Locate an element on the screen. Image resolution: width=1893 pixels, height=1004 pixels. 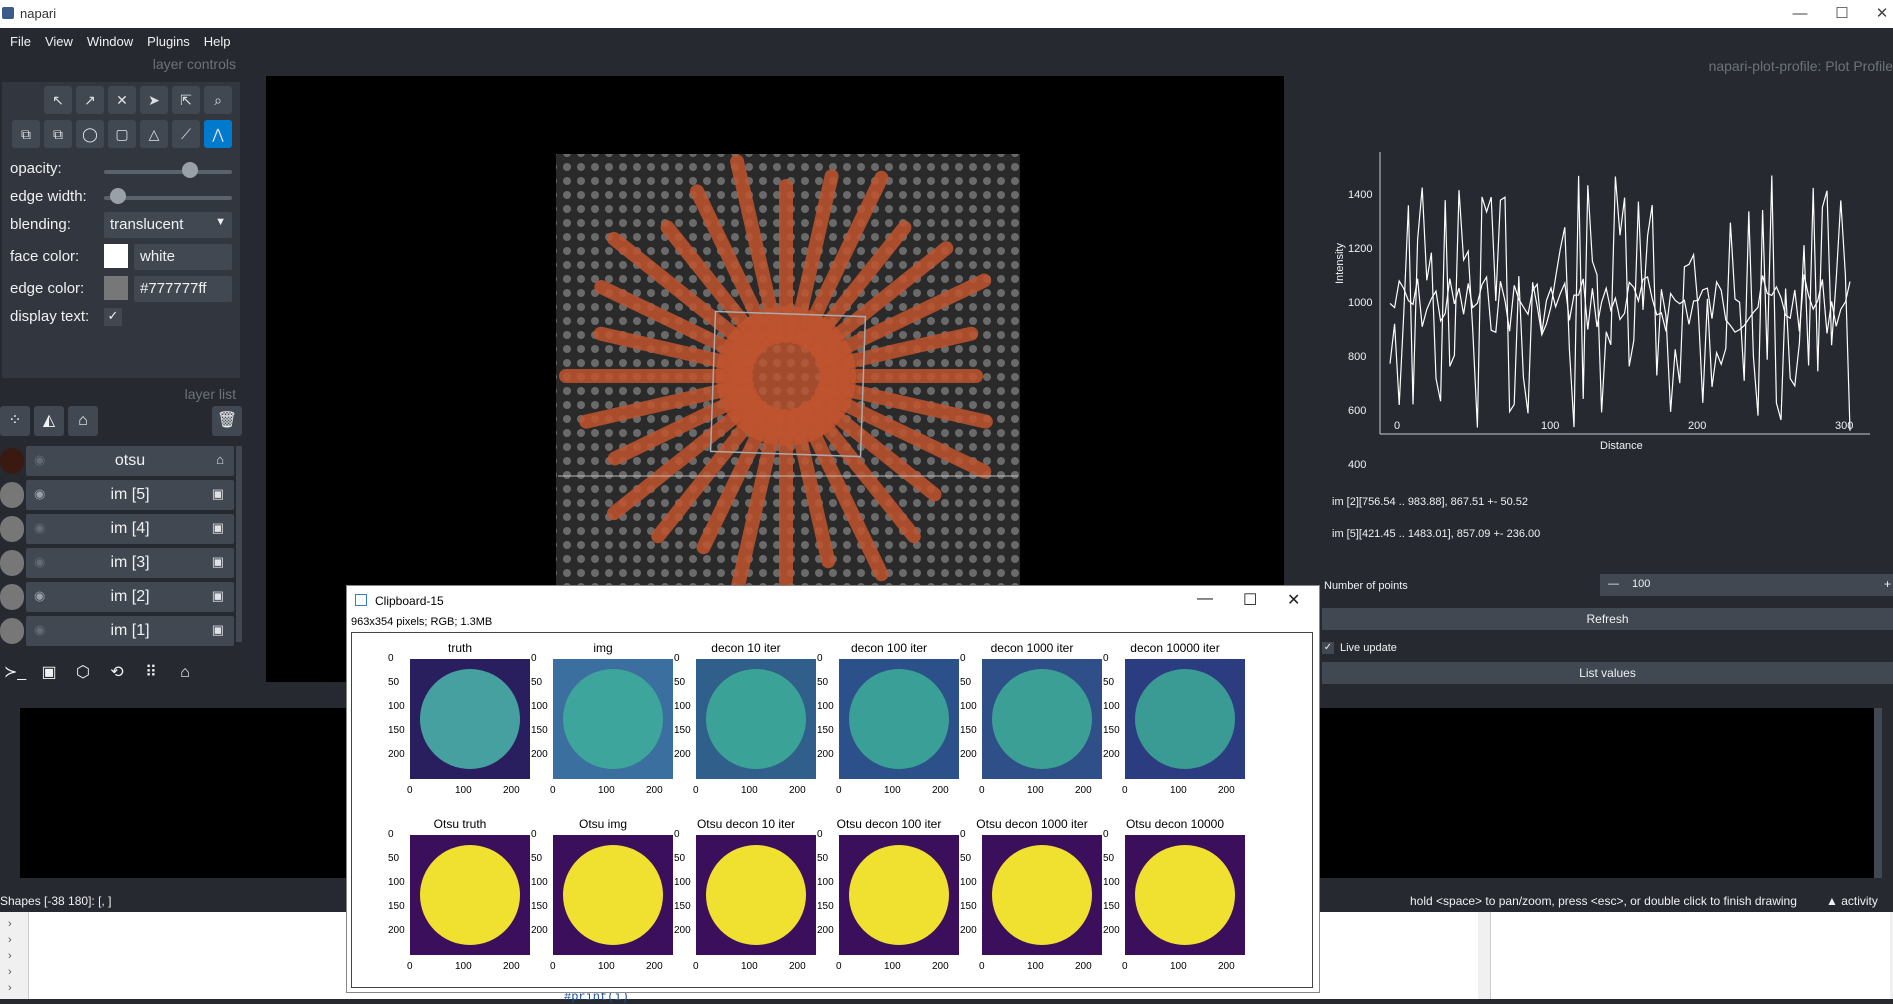
transpose-icon: ⟲ is located at coordinates (117, 673).